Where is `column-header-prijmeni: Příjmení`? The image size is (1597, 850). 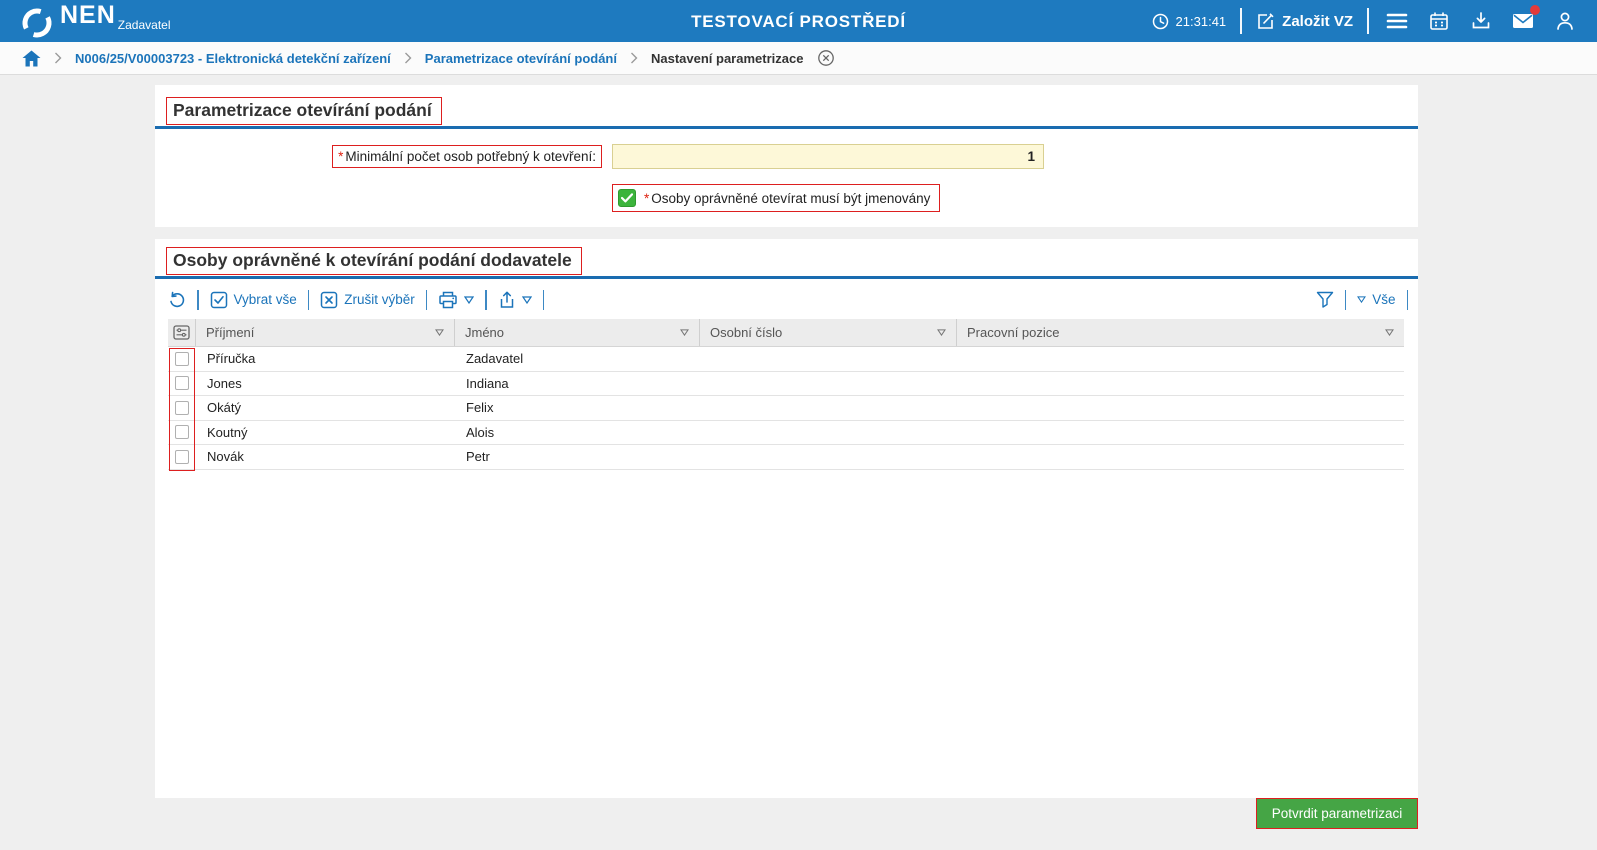 column-header-prijmeni: Příjmení is located at coordinates (325, 332).